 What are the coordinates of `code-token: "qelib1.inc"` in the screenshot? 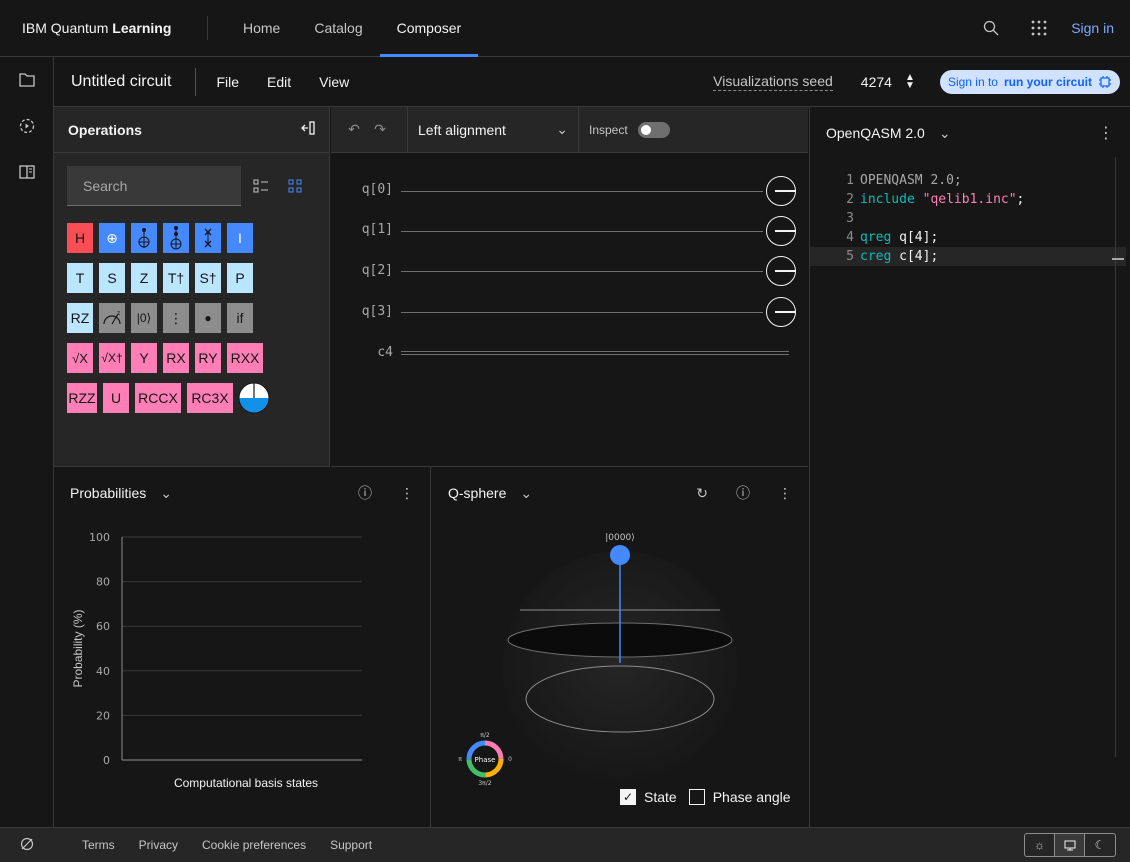 It's located at (969, 199).